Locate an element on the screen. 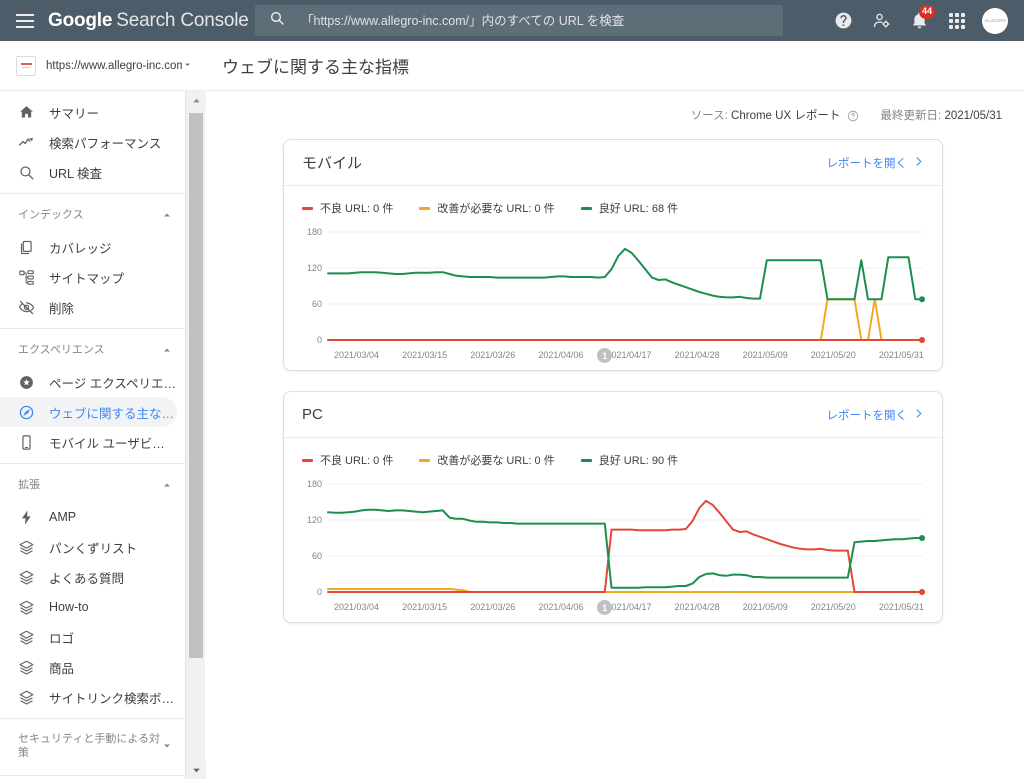 This screenshot has height=779, width=1024. sidebar-group: サマリー検索パフォーマンス URL 検査 is located at coordinates (92, 142).